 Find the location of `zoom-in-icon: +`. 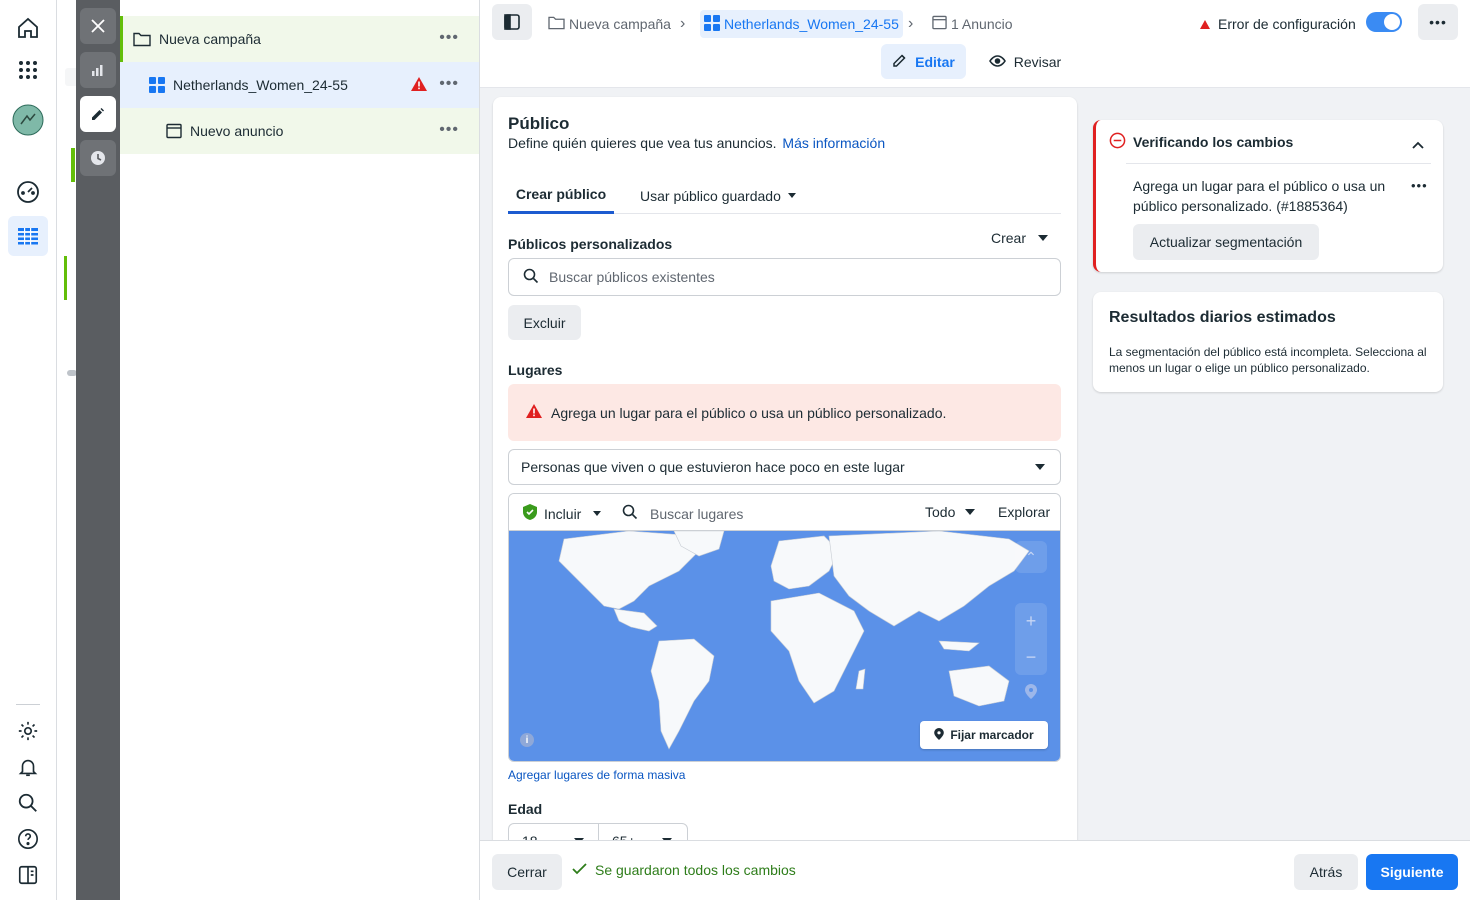

zoom-in-icon: + is located at coordinates (1031, 621).